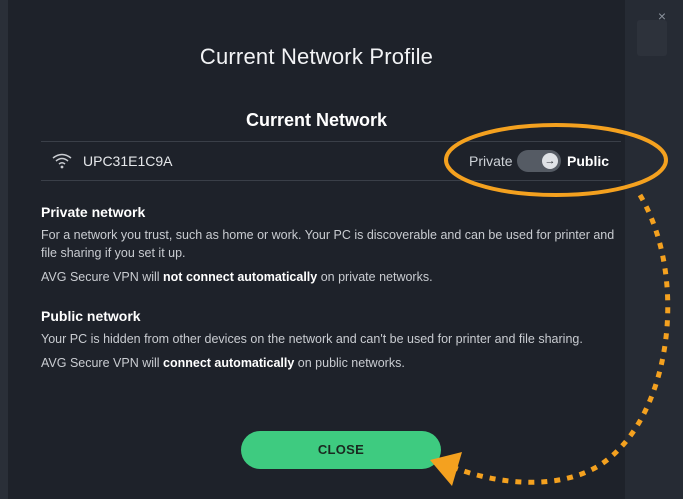 The height and width of the screenshot is (499, 683). What do you see at coordinates (331, 161) in the screenshot?
I see `current-network-row: UPC31E1C9A Private → Public` at bounding box center [331, 161].